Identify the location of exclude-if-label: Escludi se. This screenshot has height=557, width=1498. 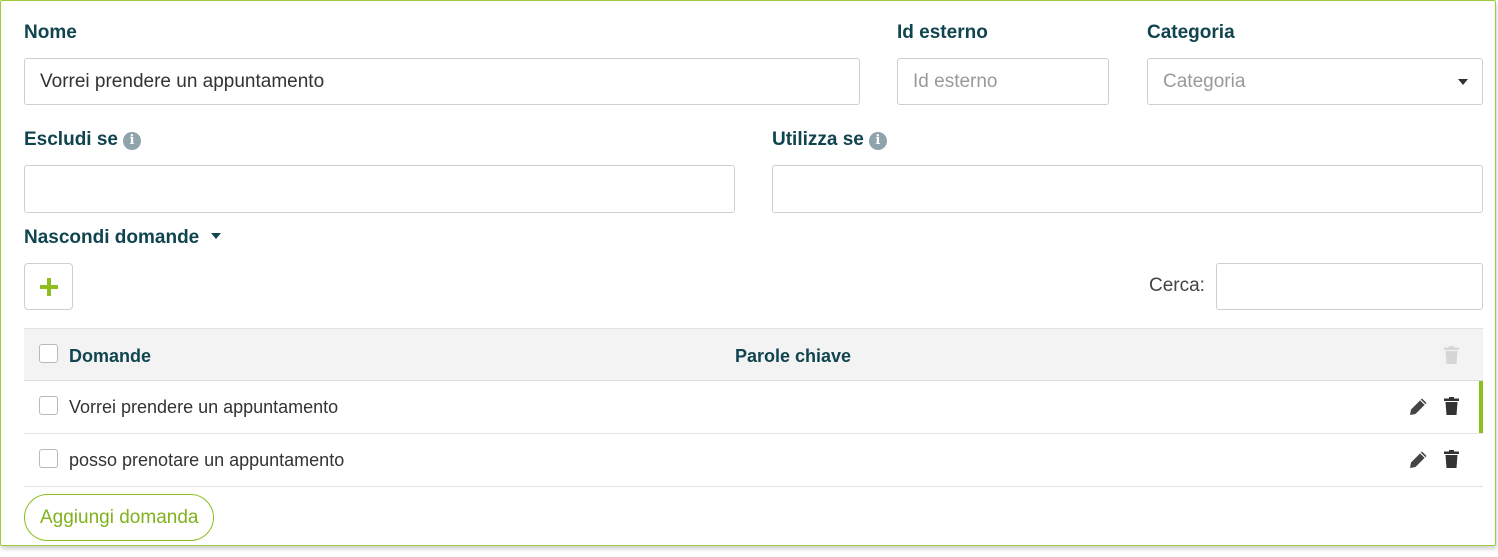
(71, 139).